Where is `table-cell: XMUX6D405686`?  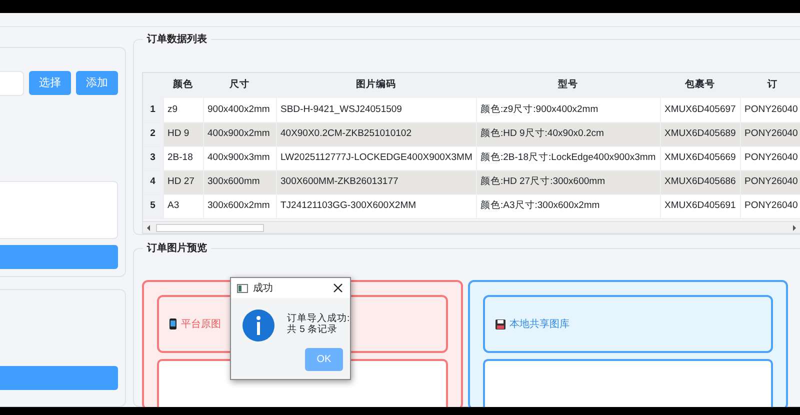 table-cell: XMUX6D405686 is located at coordinates (700, 182).